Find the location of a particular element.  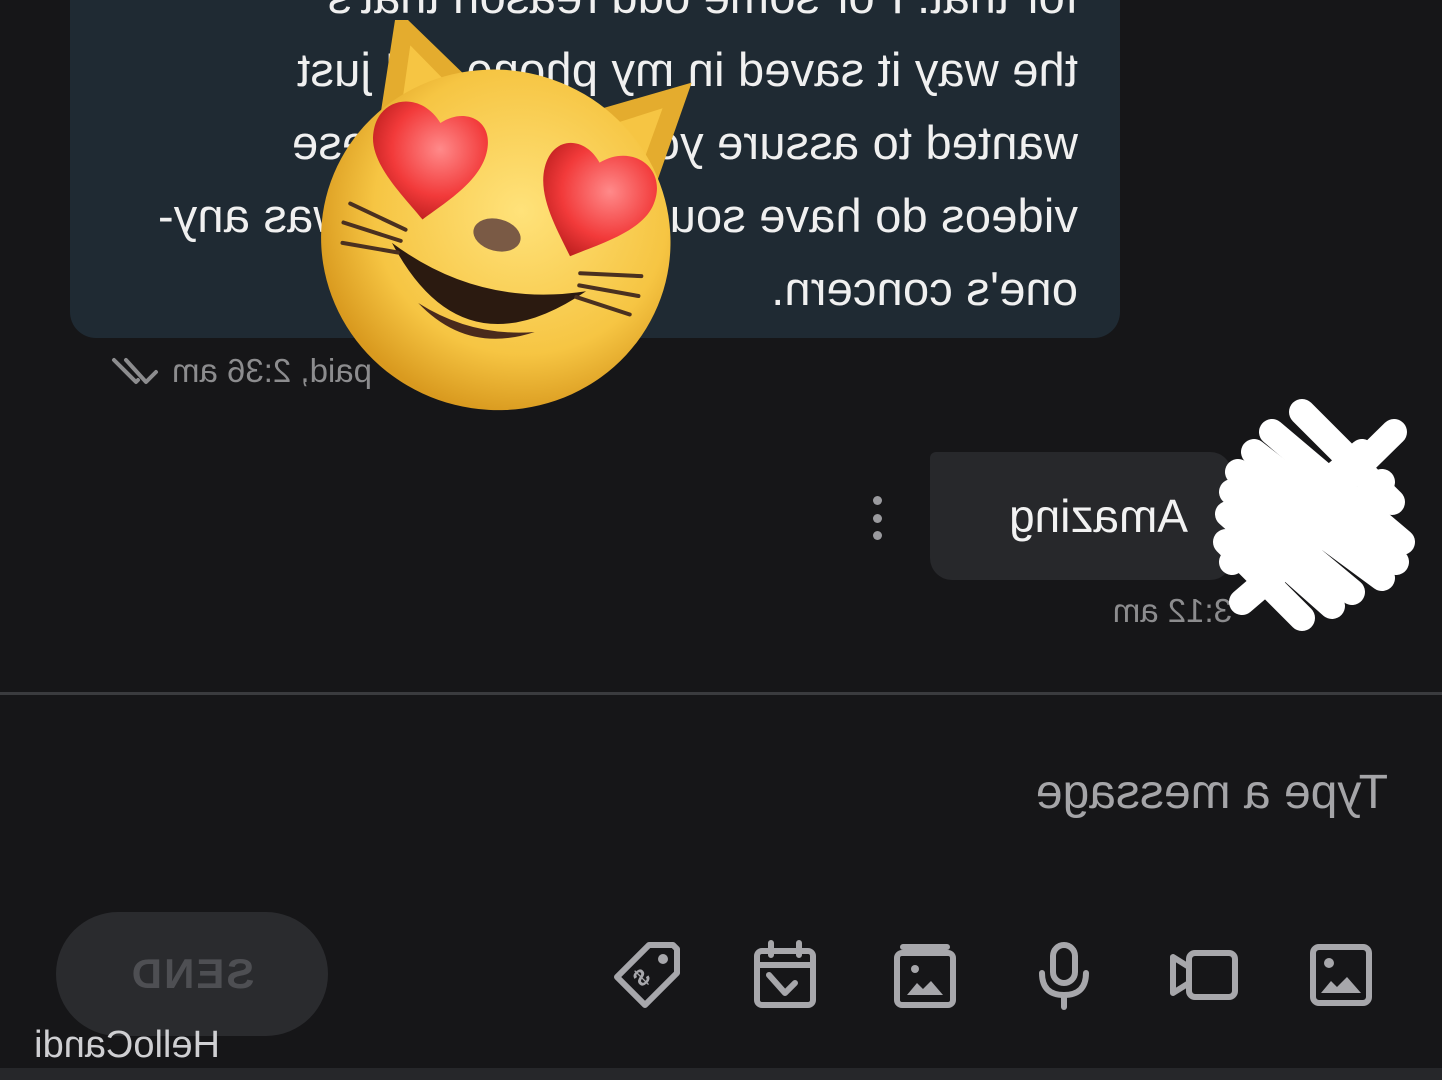

double-check-icon is located at coordinates (135, 371).